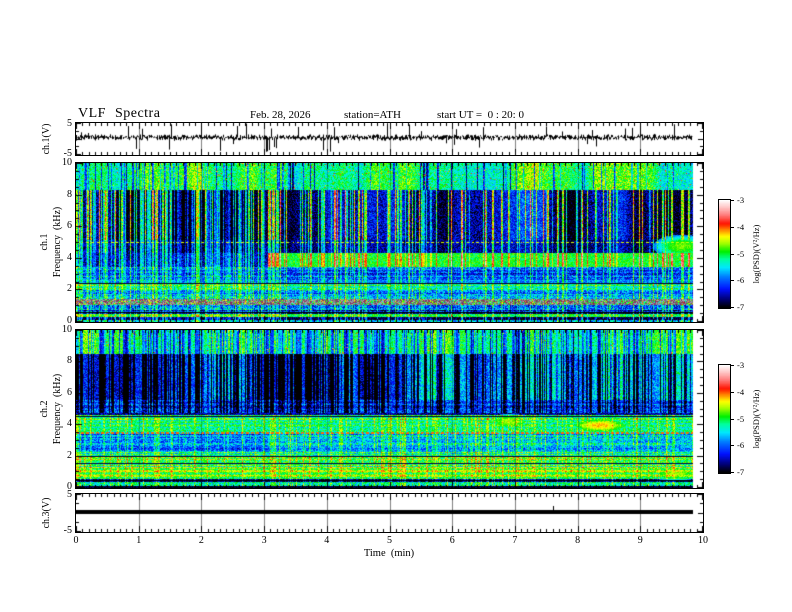 This screenshot has height=612, width=792. I want to click on trace1-ytick-label: 5, so click(69, 123).